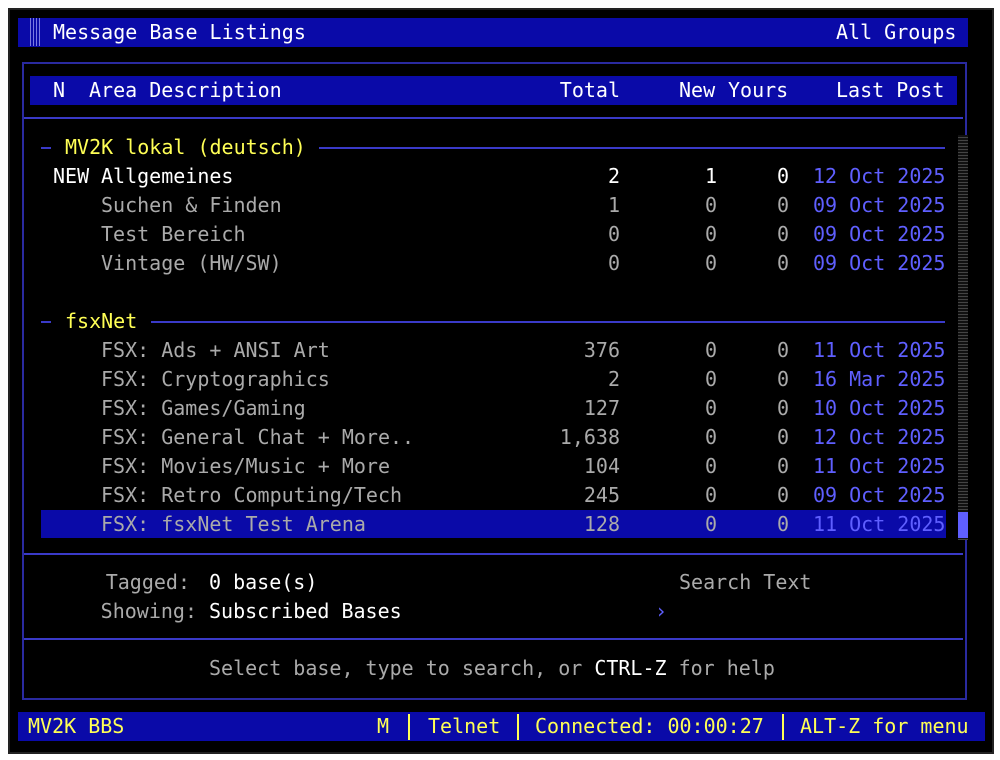  Describe the element at coordinates (613, 205) in the screenshot. I see `total-count: 1` at that location.